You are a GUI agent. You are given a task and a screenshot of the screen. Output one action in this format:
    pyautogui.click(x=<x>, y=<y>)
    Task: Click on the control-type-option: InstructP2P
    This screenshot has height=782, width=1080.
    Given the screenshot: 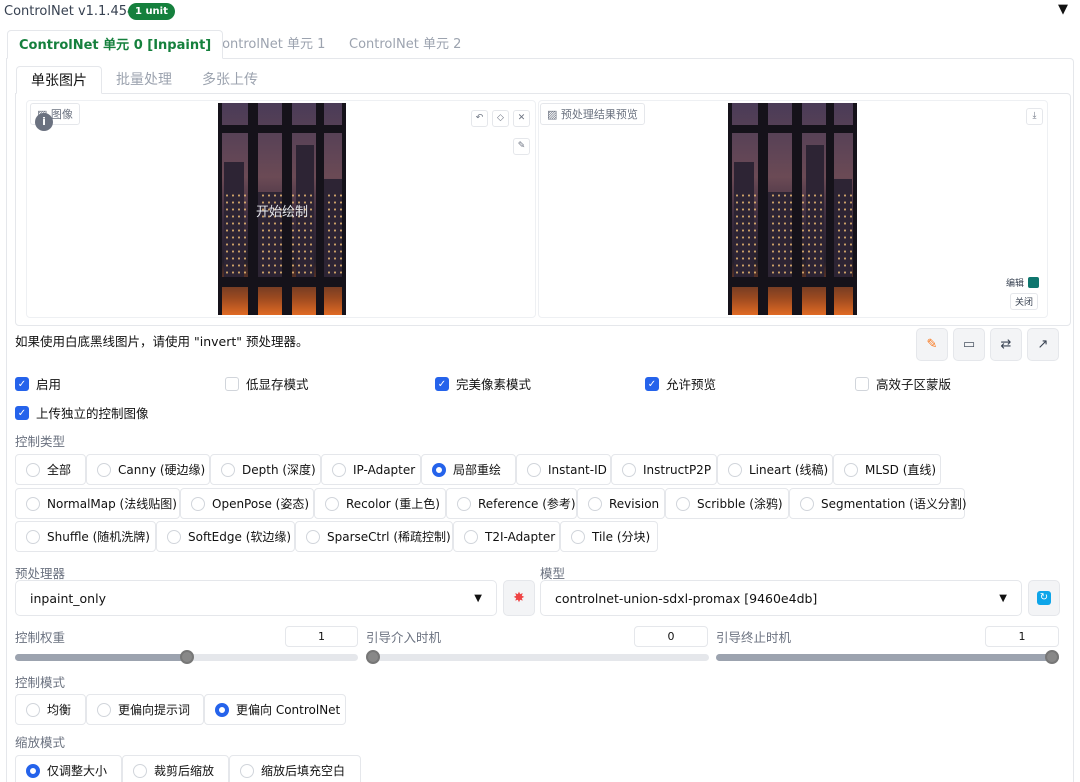 What is the action you would take?
    pyautogui.click(x=664, y=469)
    